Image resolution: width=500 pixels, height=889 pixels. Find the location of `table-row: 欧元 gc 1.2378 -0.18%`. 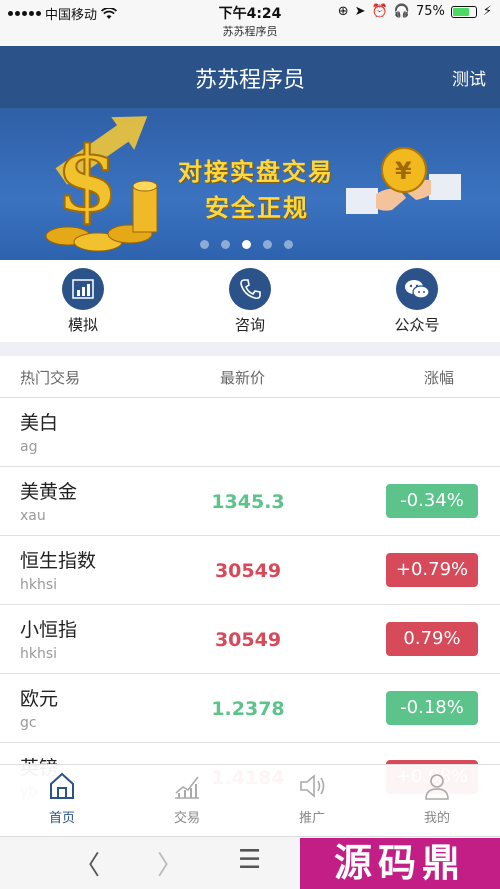

table-row: 欧元 gc 1.2378 -0.18% is located at coordinates (250, 708).